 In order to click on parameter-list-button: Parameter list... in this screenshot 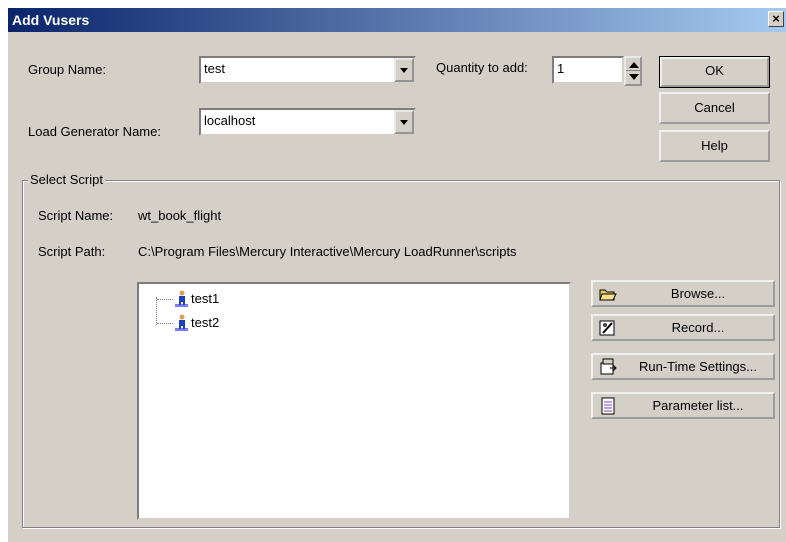, I will do `click(683, 405)`.